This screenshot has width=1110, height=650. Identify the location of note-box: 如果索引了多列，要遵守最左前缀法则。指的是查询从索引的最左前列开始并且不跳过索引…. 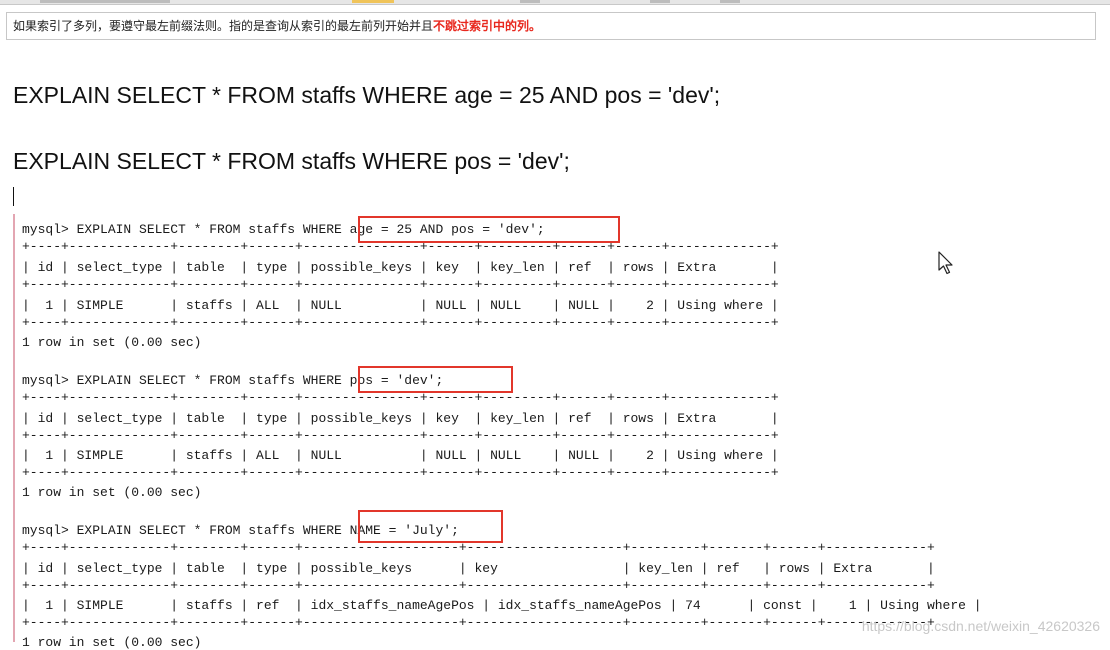
(551, 26).